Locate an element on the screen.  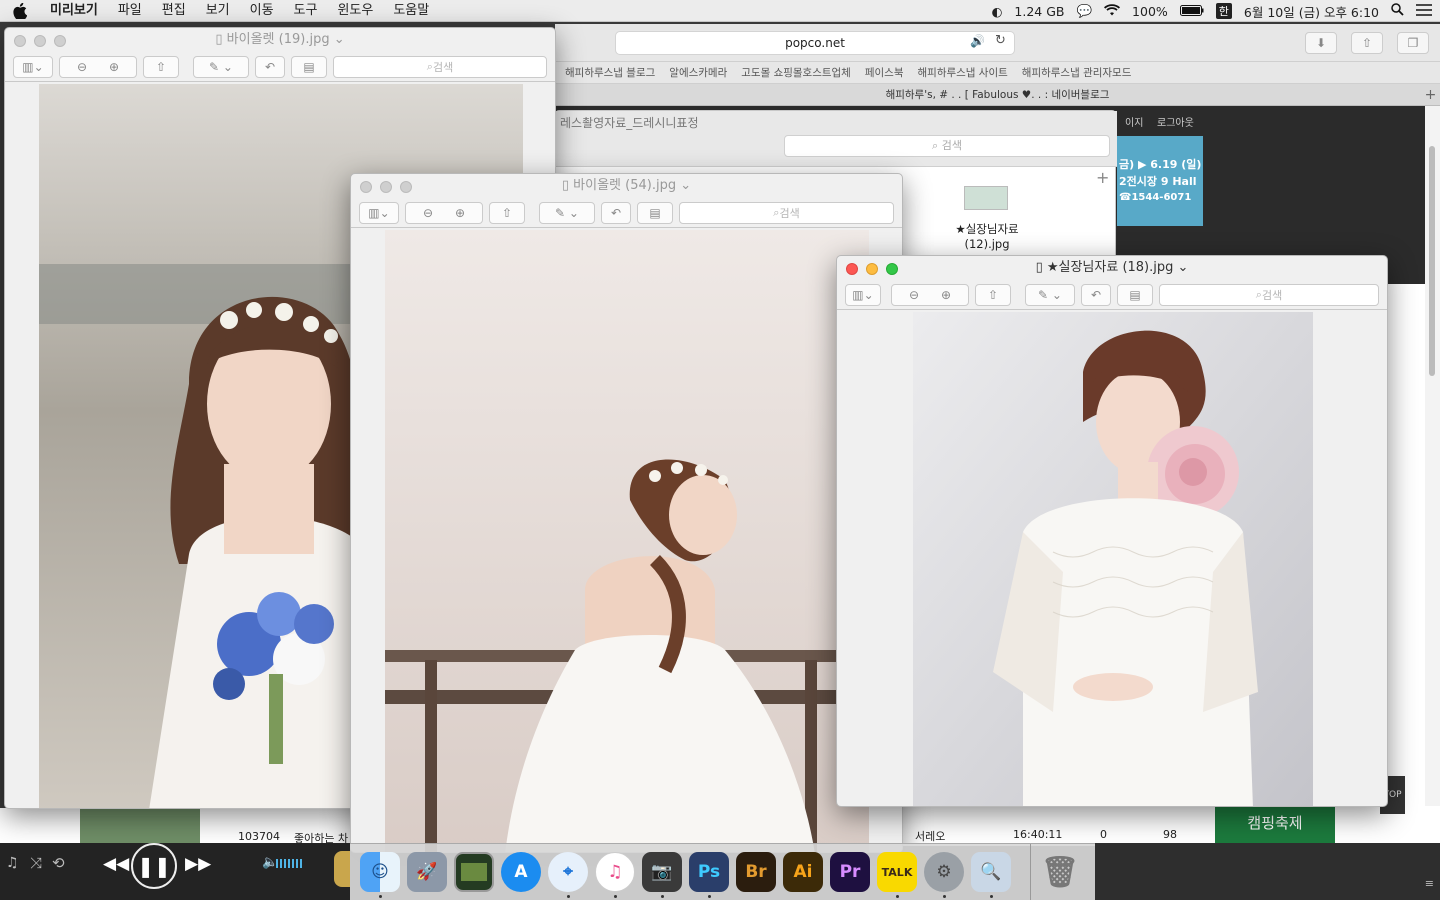
camera-app-icon: 📷 is located at coordinates (662, 872).